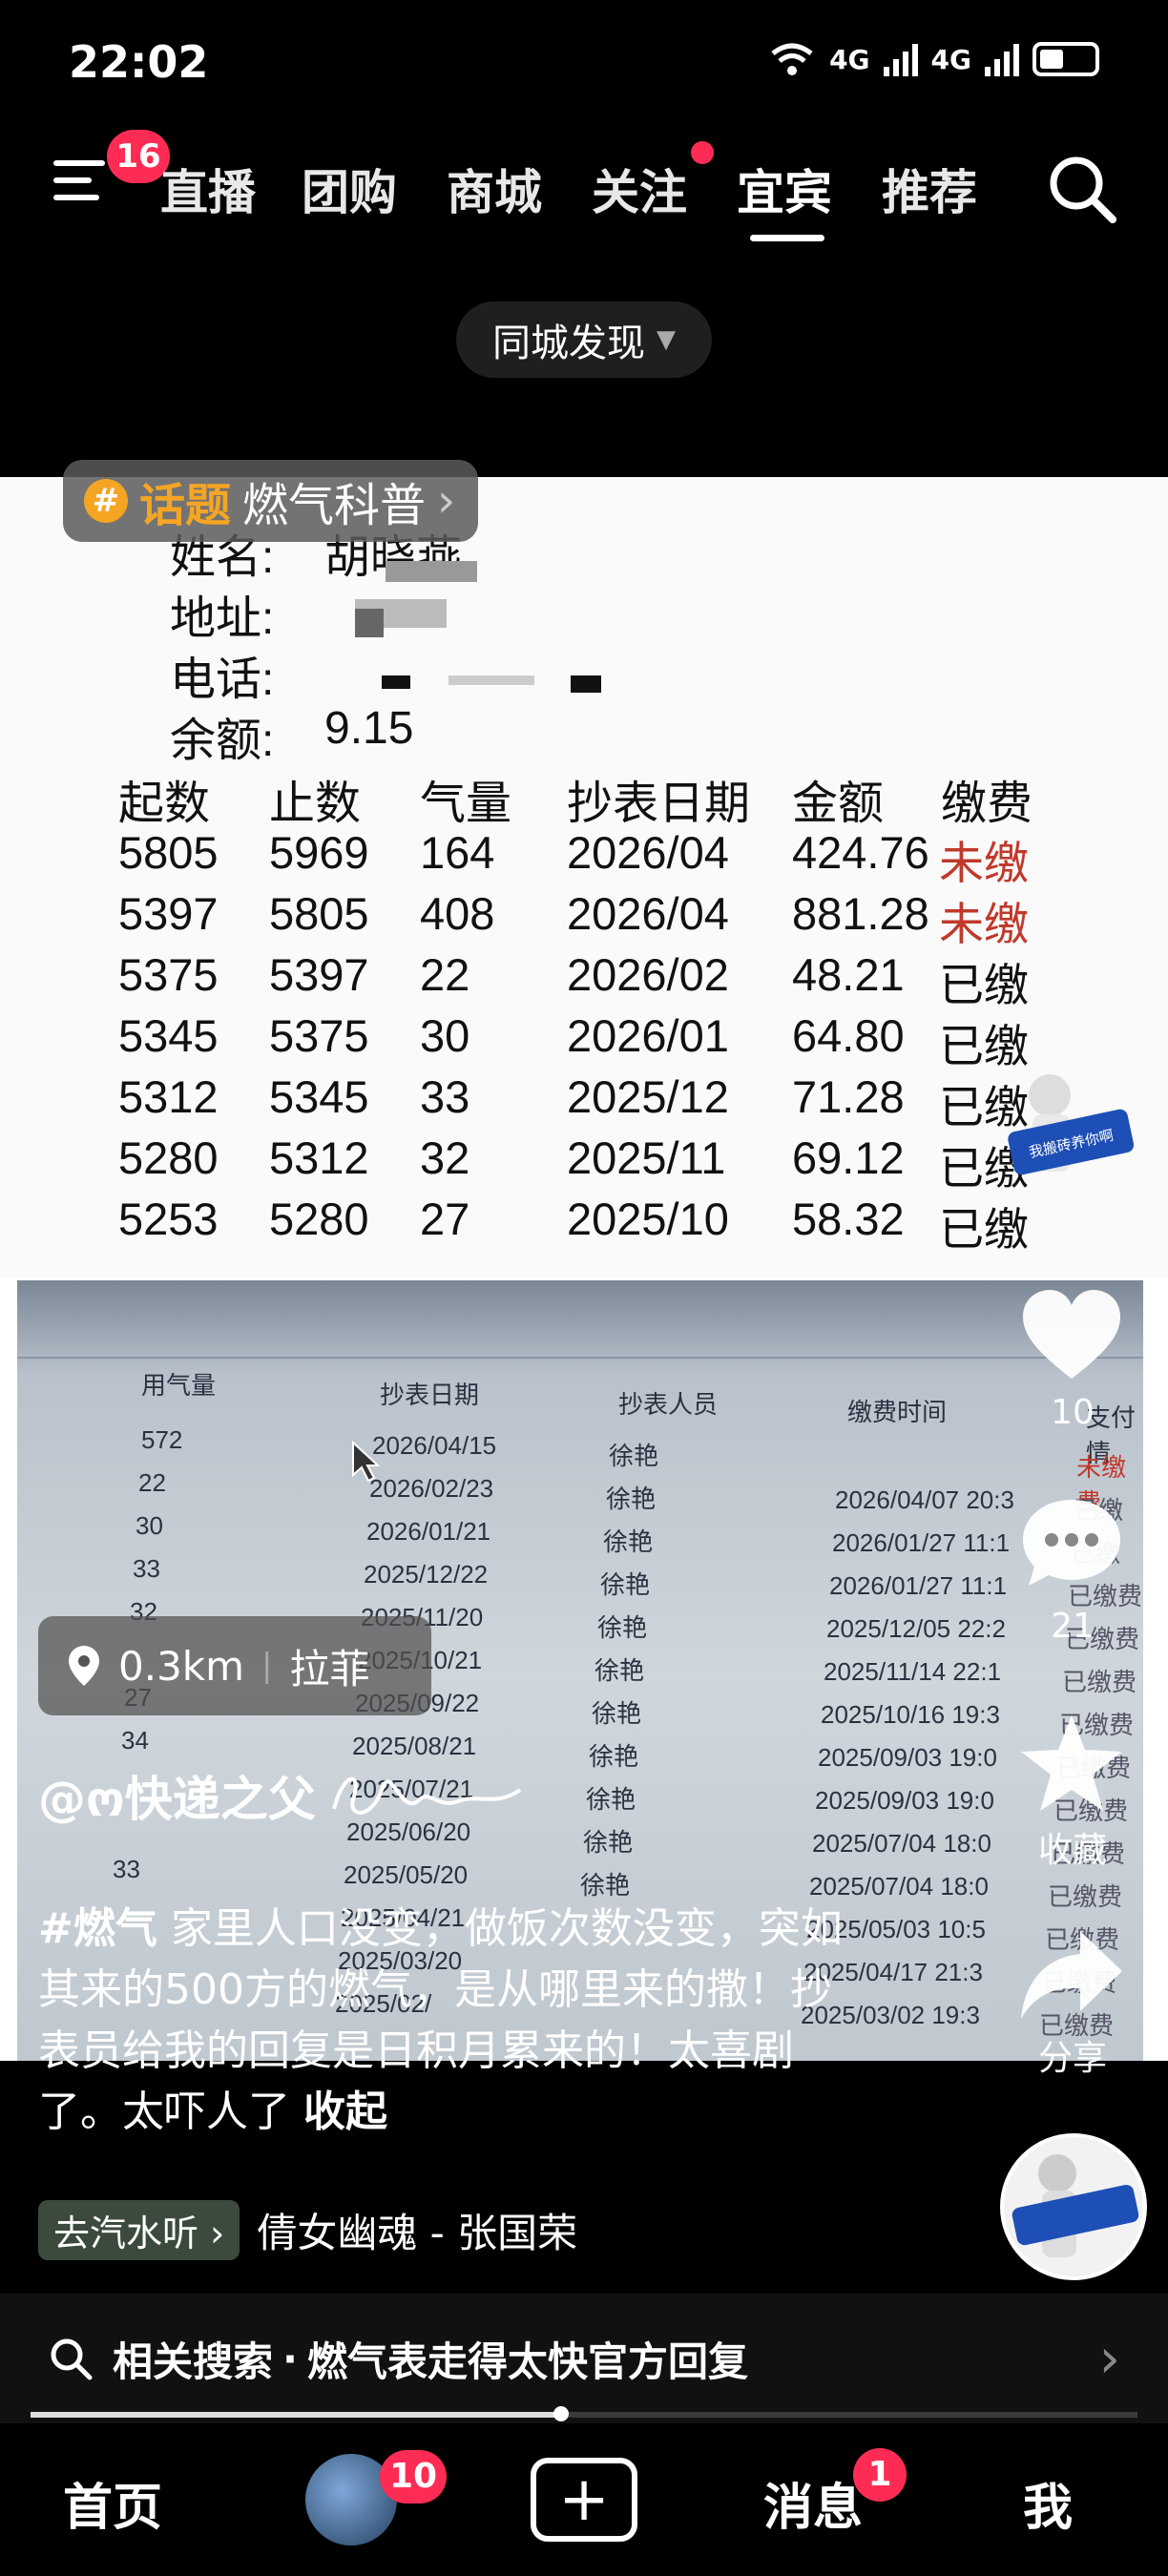  Describe the element at coordinates (417, 2233) in the screenshot. I see `music-title: 倩女幽魂 - 张国荣` at that location.